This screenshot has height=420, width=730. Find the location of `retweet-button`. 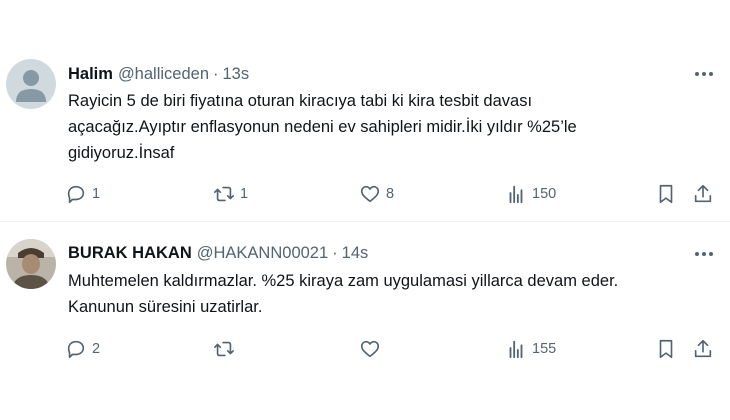

retweet-button is located at coordinates (226, 349).